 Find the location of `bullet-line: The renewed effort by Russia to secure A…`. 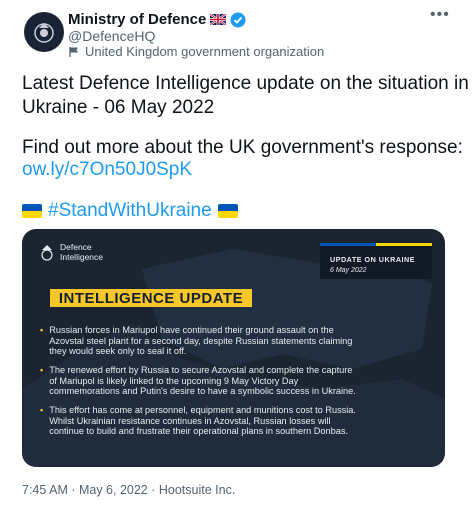

bullet-line: The renewed effort by Russia to secure A… is located at coordinates (201, 370).